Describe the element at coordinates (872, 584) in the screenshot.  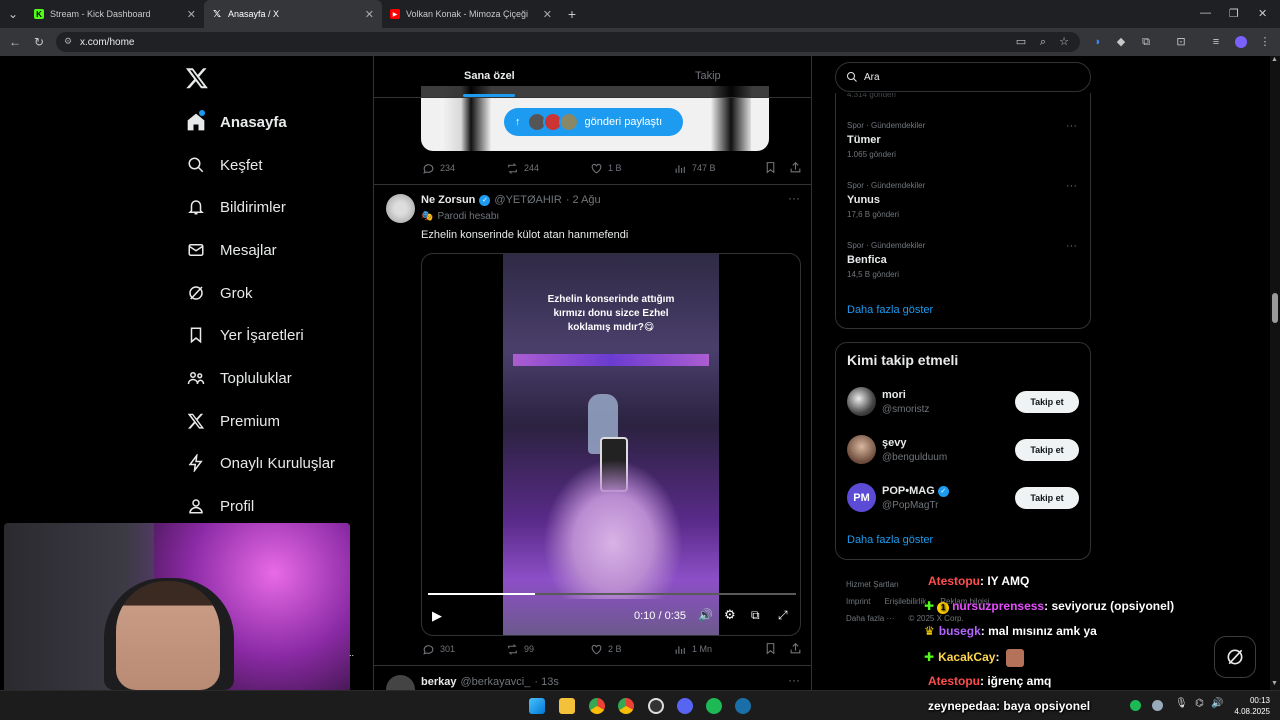
I see `footer-terms-link: Hizmet Şartları` at that location.